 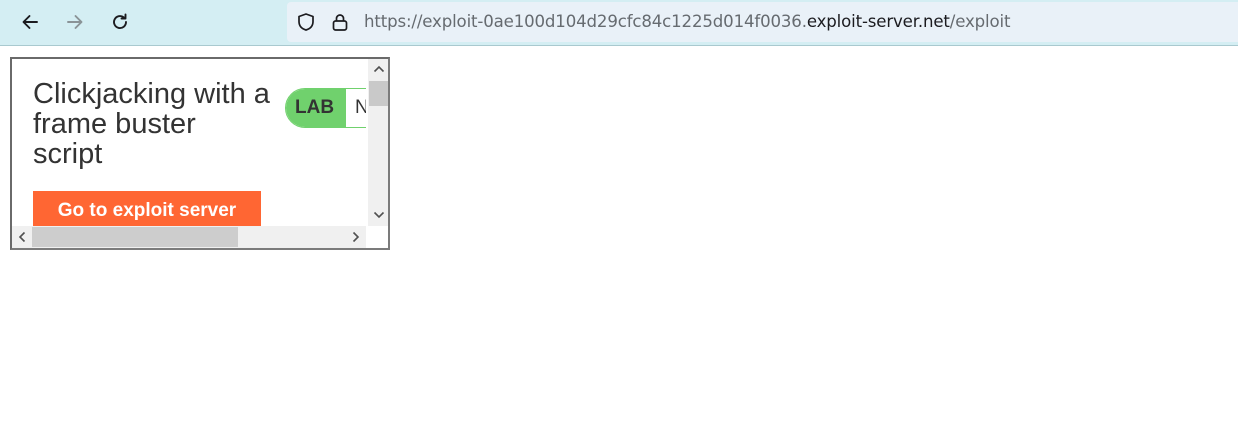 I want to click on scroll-right-icon, so click(x=356, y=237).